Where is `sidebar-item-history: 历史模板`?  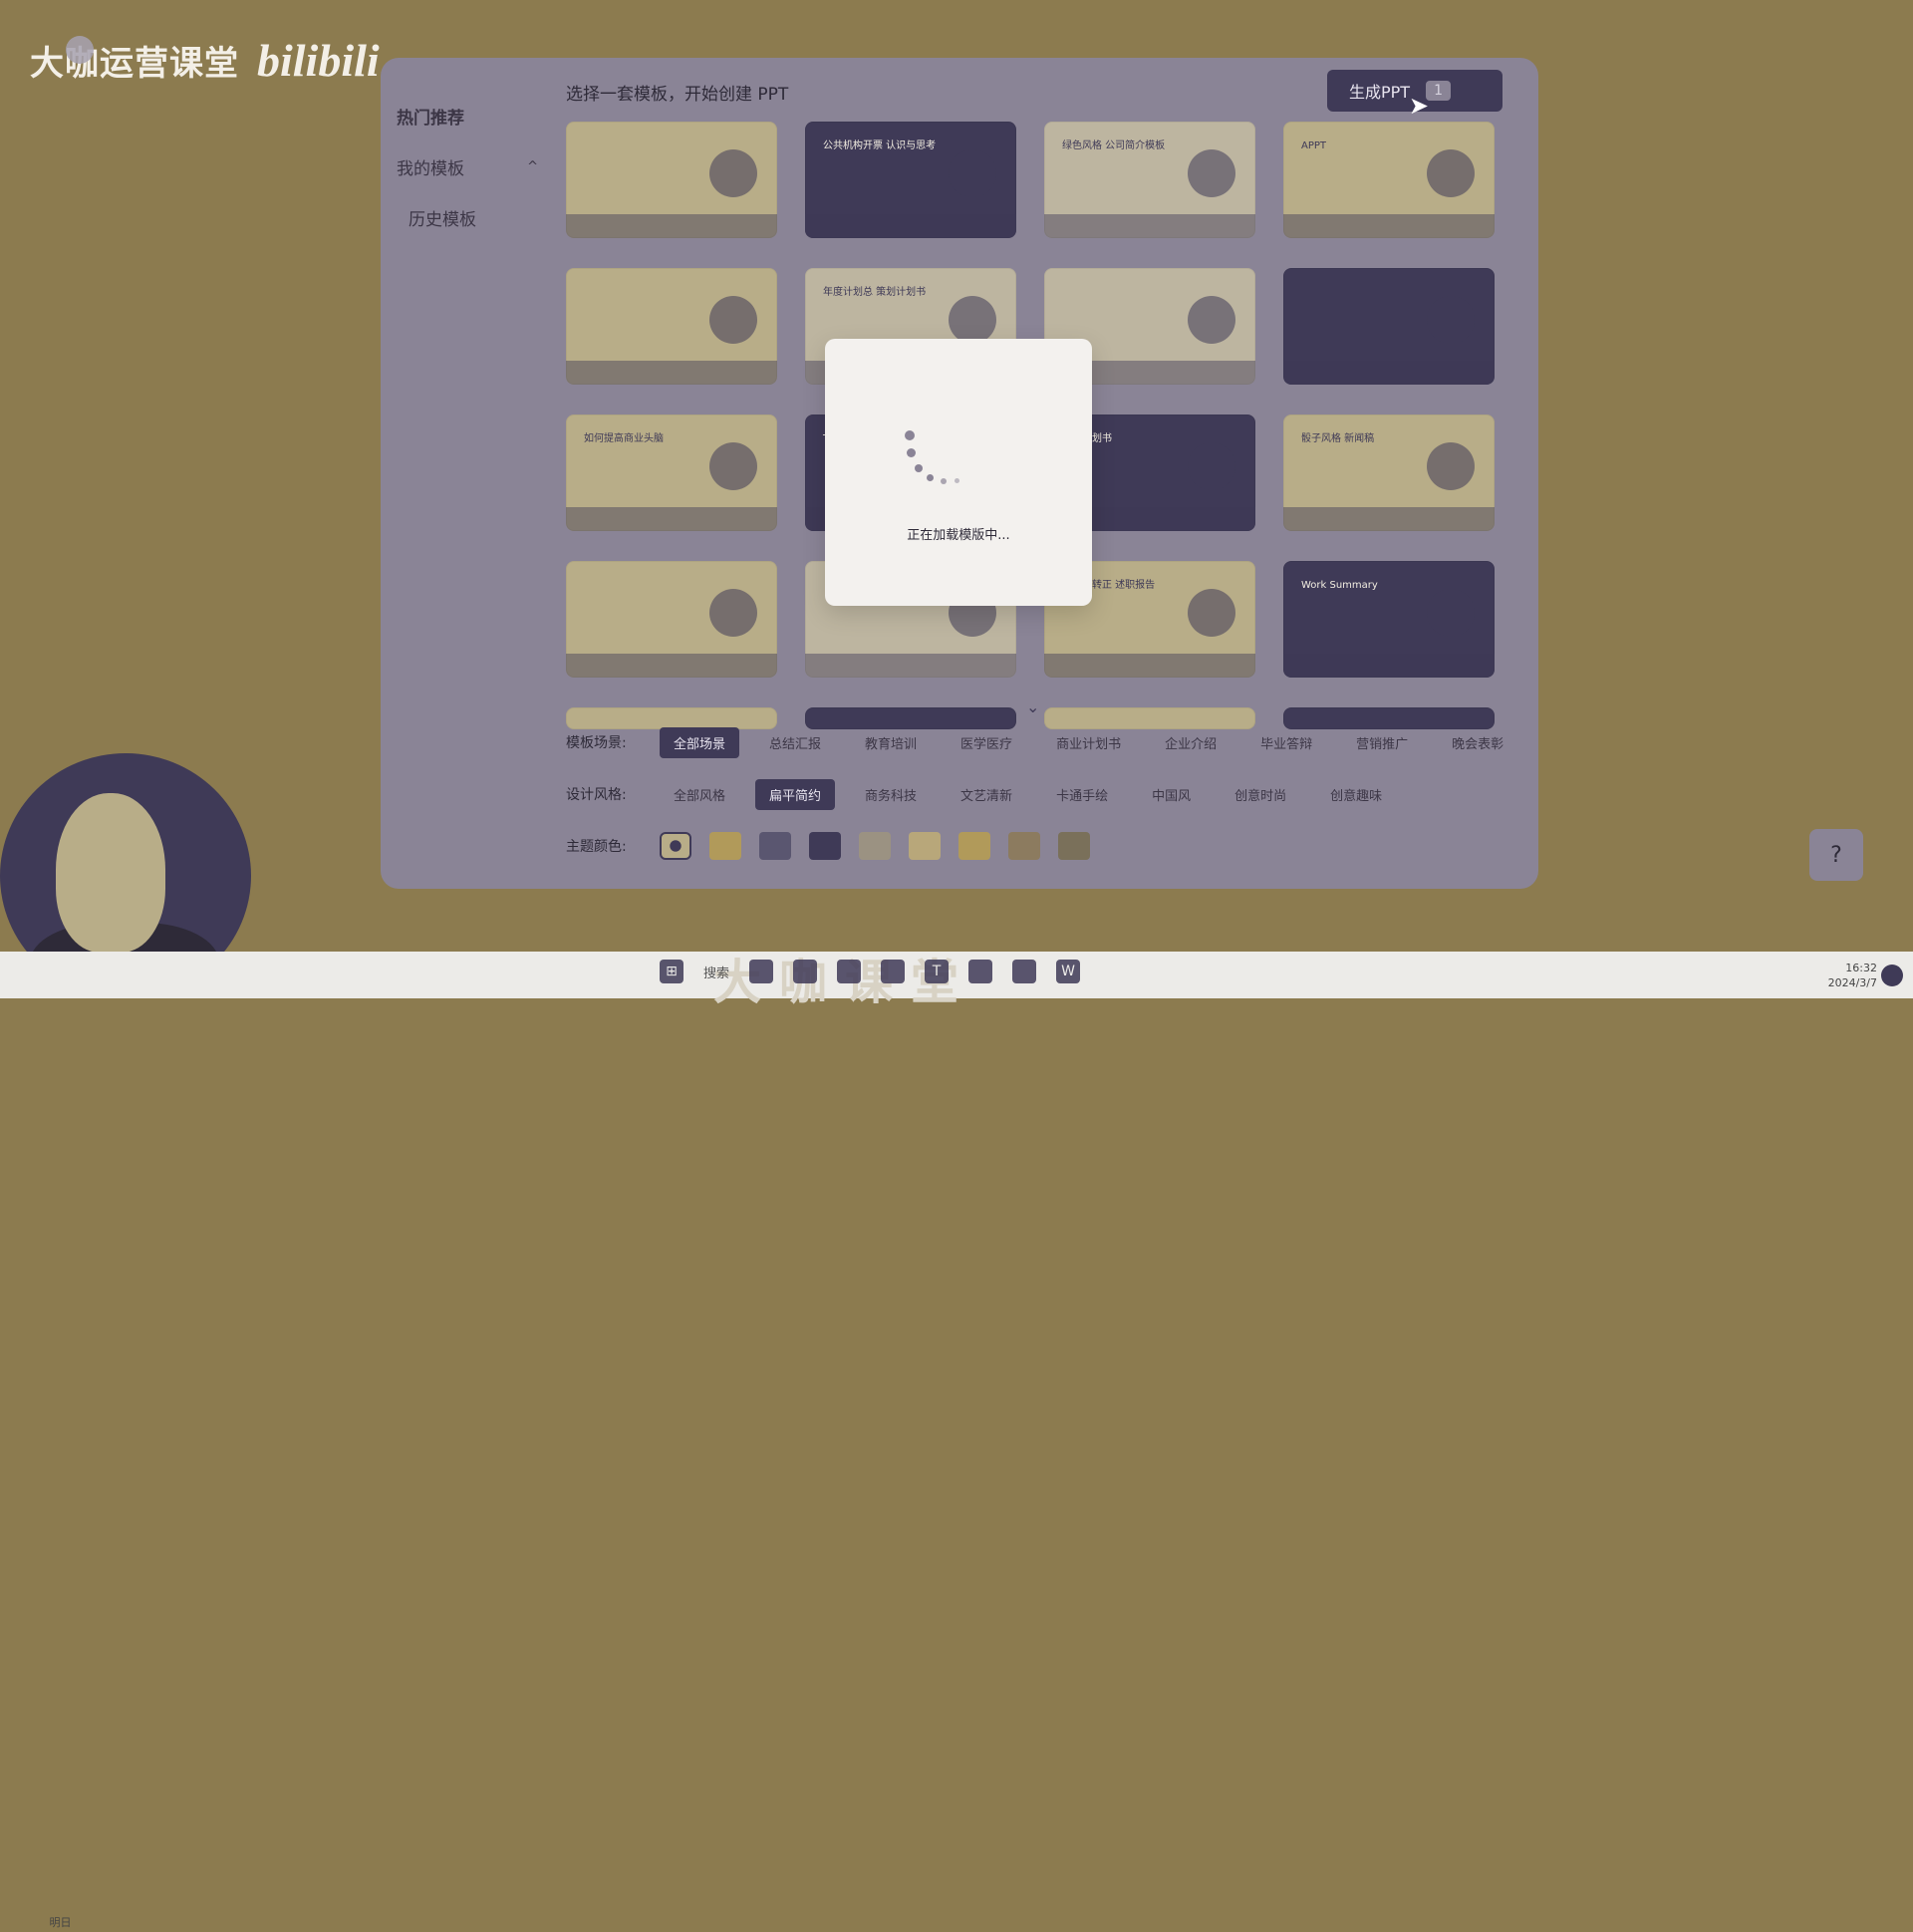 sidebar-item-history: 历史模板 is located at coordinates (471, 217).